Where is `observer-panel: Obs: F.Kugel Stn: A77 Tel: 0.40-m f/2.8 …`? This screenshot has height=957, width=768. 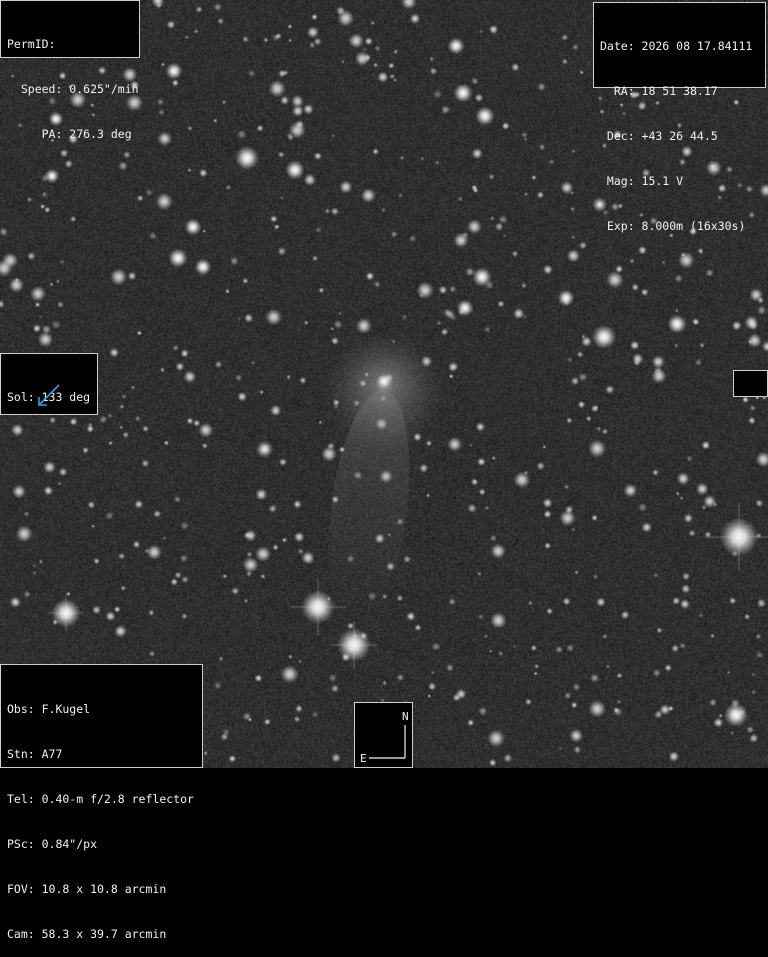 observer-panel: Obs: F.Kugel Stn: A77 Tel: 0.40-m f/2.8 … is located at coordinates (101, 802).